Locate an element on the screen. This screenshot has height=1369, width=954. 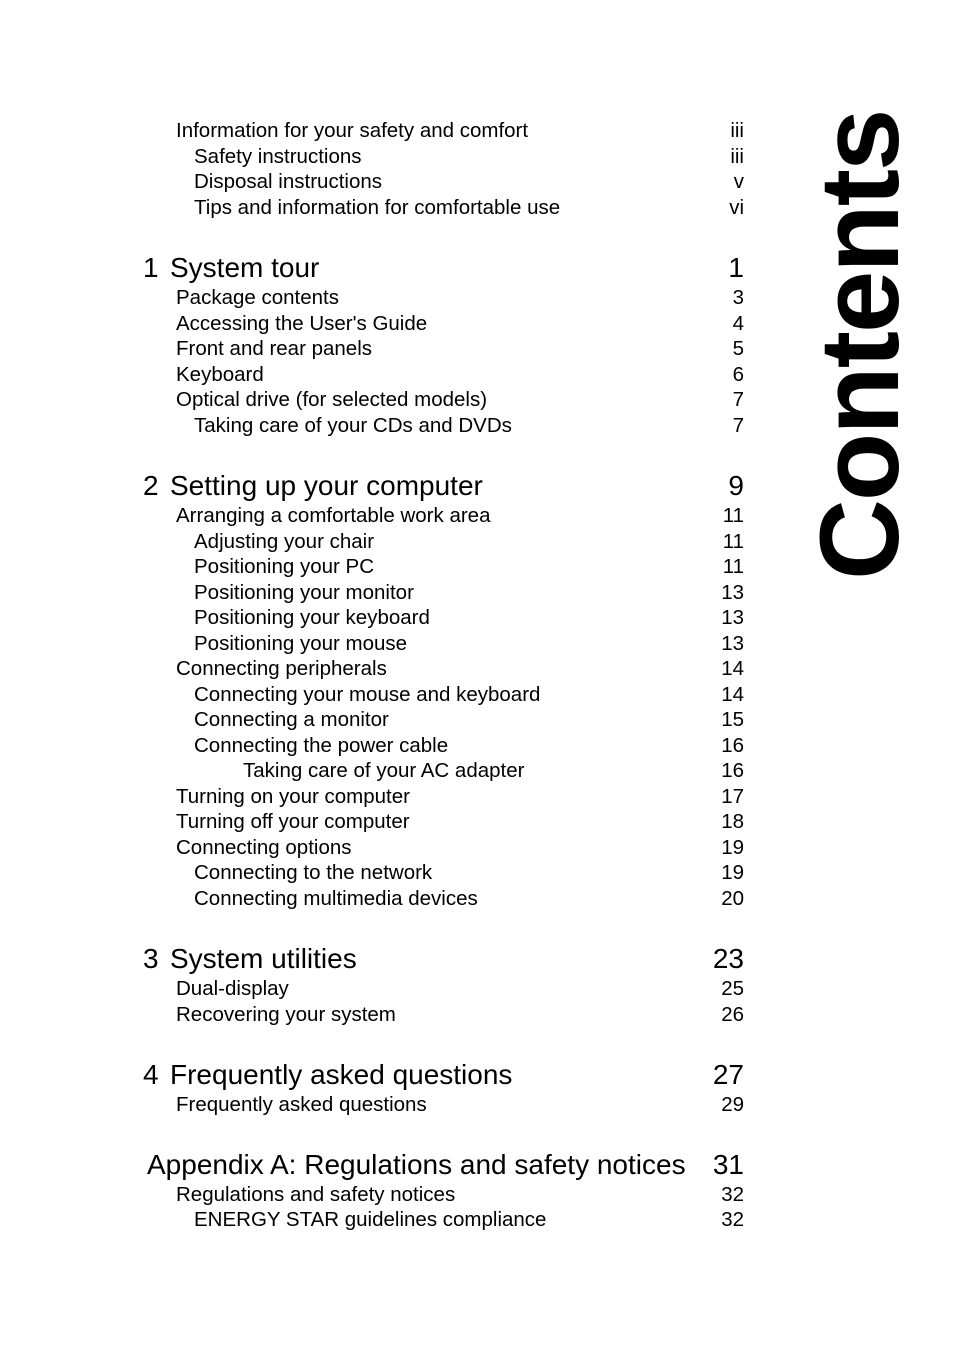
toc-entry-label: Front and rear panels is located at coordinates (274, 348).